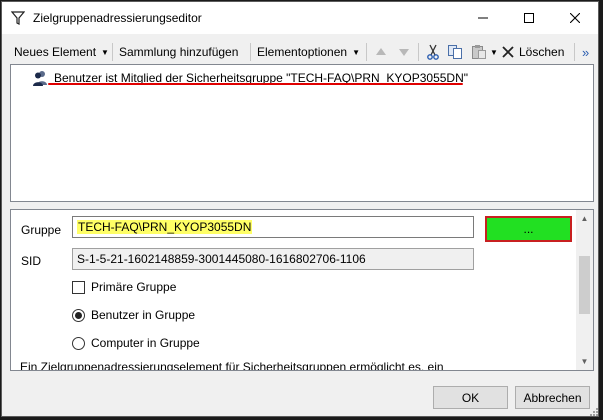 The image size is (603, 420). I want to click on sid-label: SID, so click(31, 261).